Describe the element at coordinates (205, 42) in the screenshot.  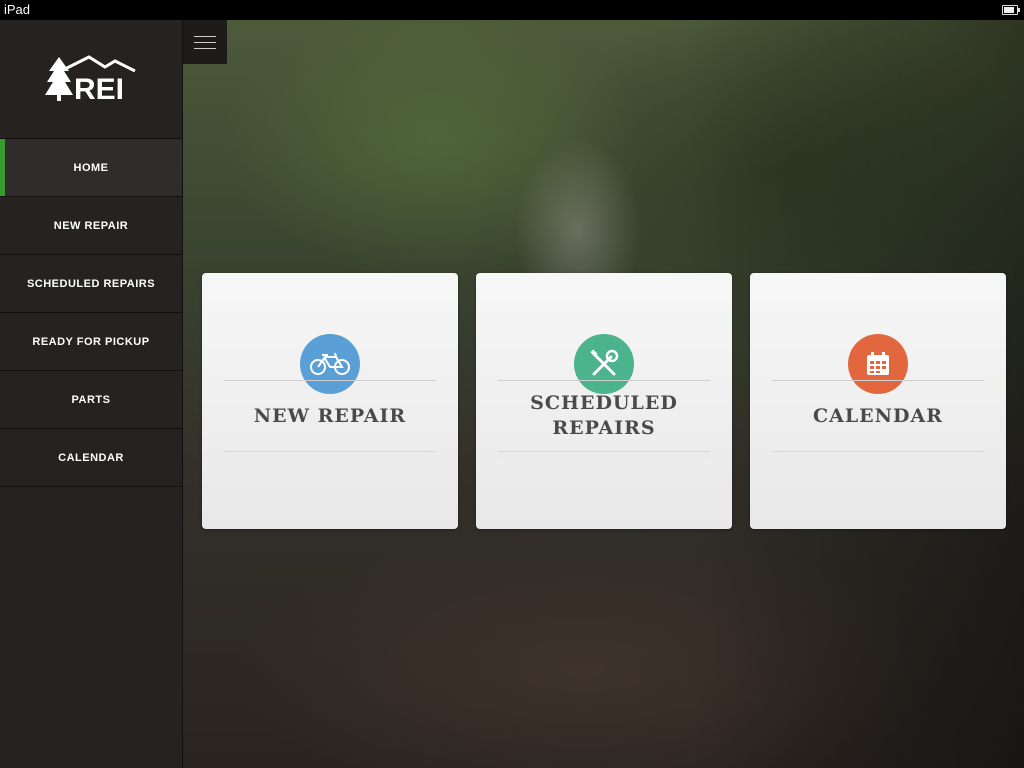
I see `menu-button` at that location.